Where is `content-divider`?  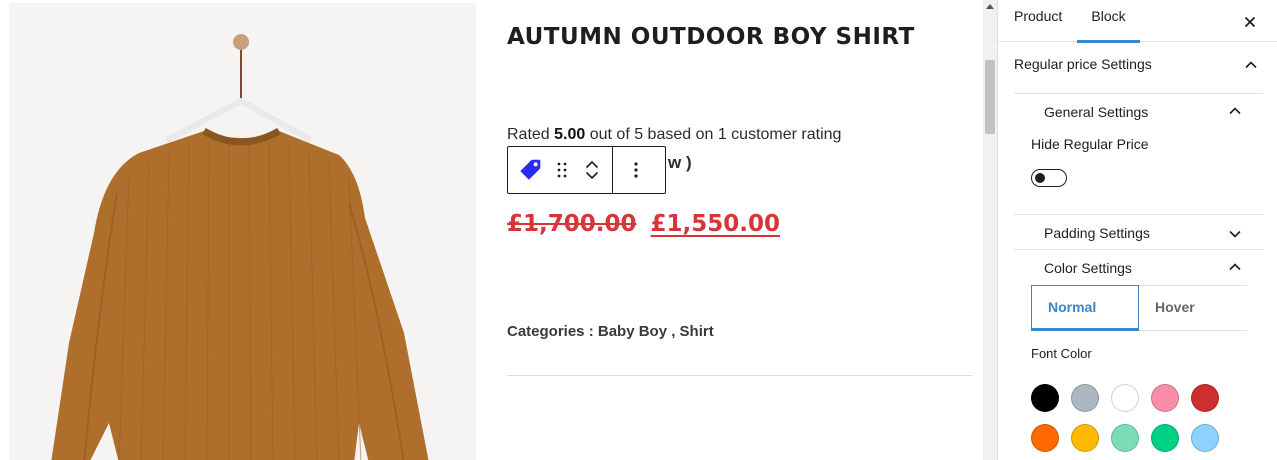
content-divider is located at coordinates (739, 375).